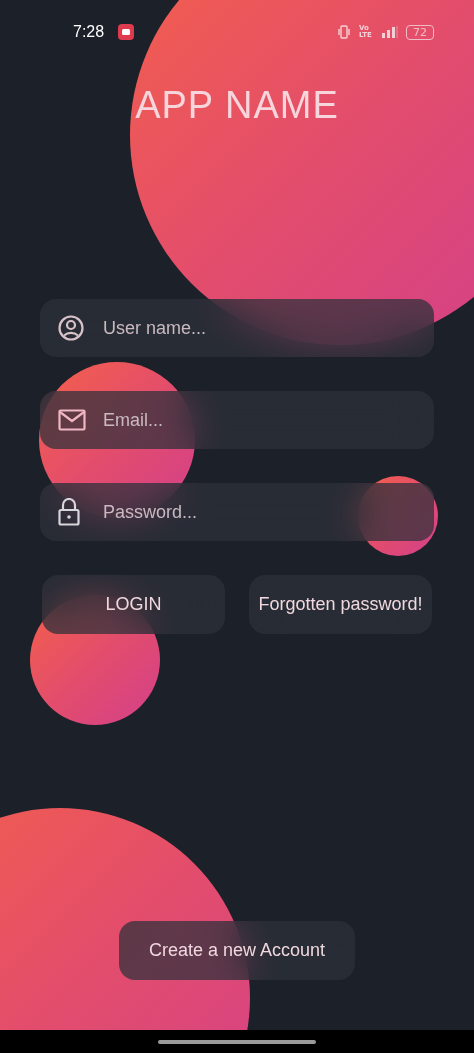  I want to click on create-account-button: Create a new Account, so click(237, 950).